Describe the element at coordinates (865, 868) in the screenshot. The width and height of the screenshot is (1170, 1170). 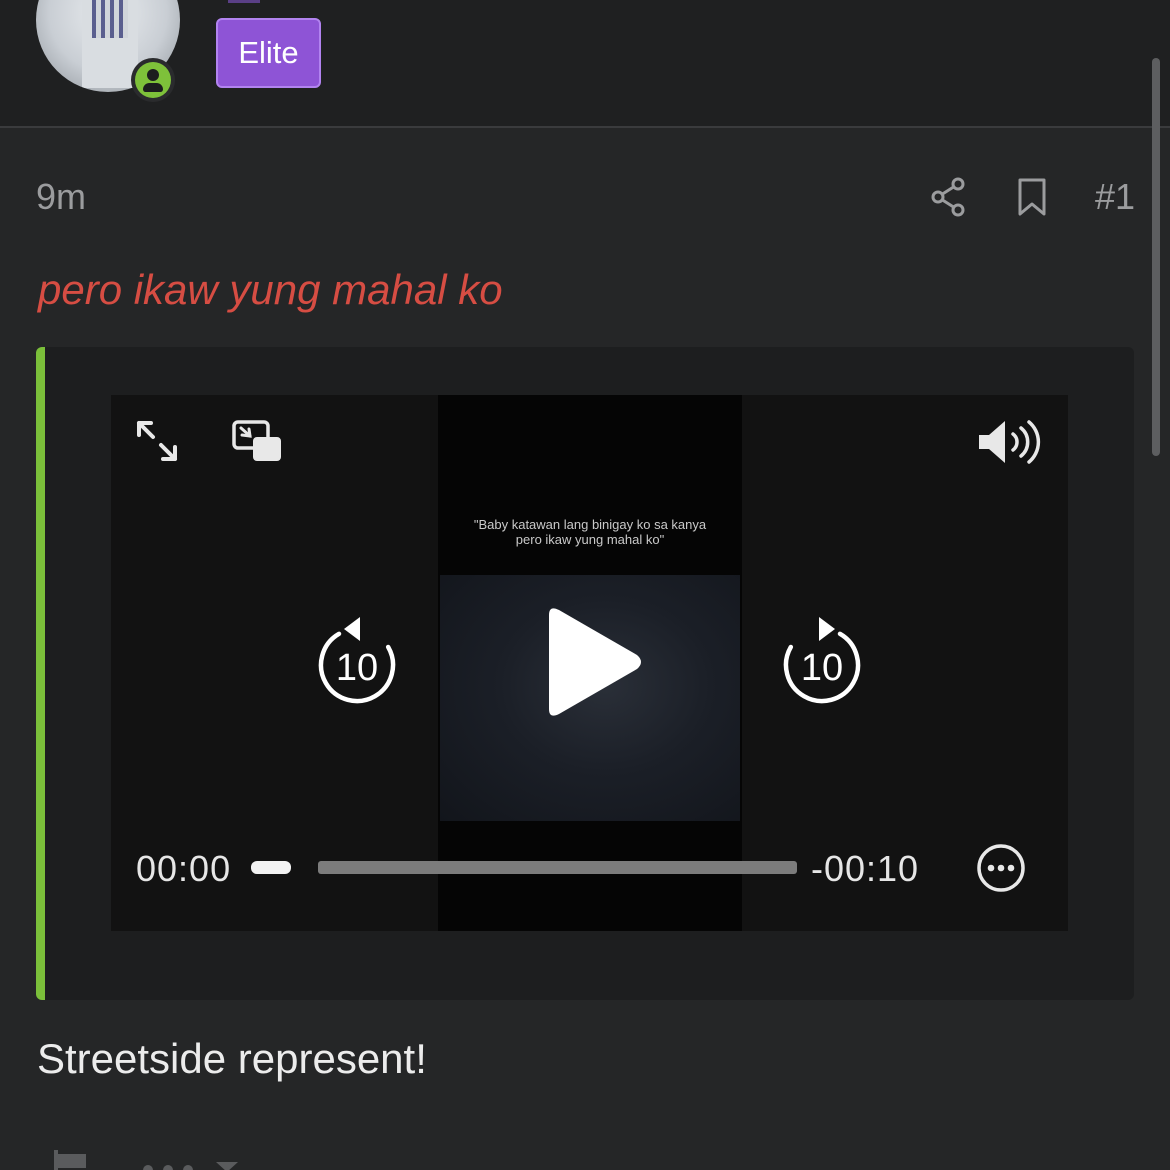
I see `remaining-time: -00:10` at that location.